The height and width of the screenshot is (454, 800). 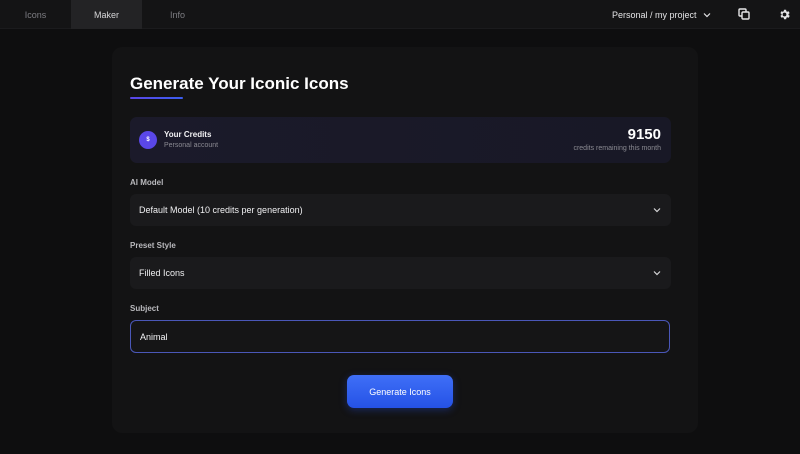 I want to click on top-bar: Icons Maker Info Personal / my project, so click(x=400, y=14).